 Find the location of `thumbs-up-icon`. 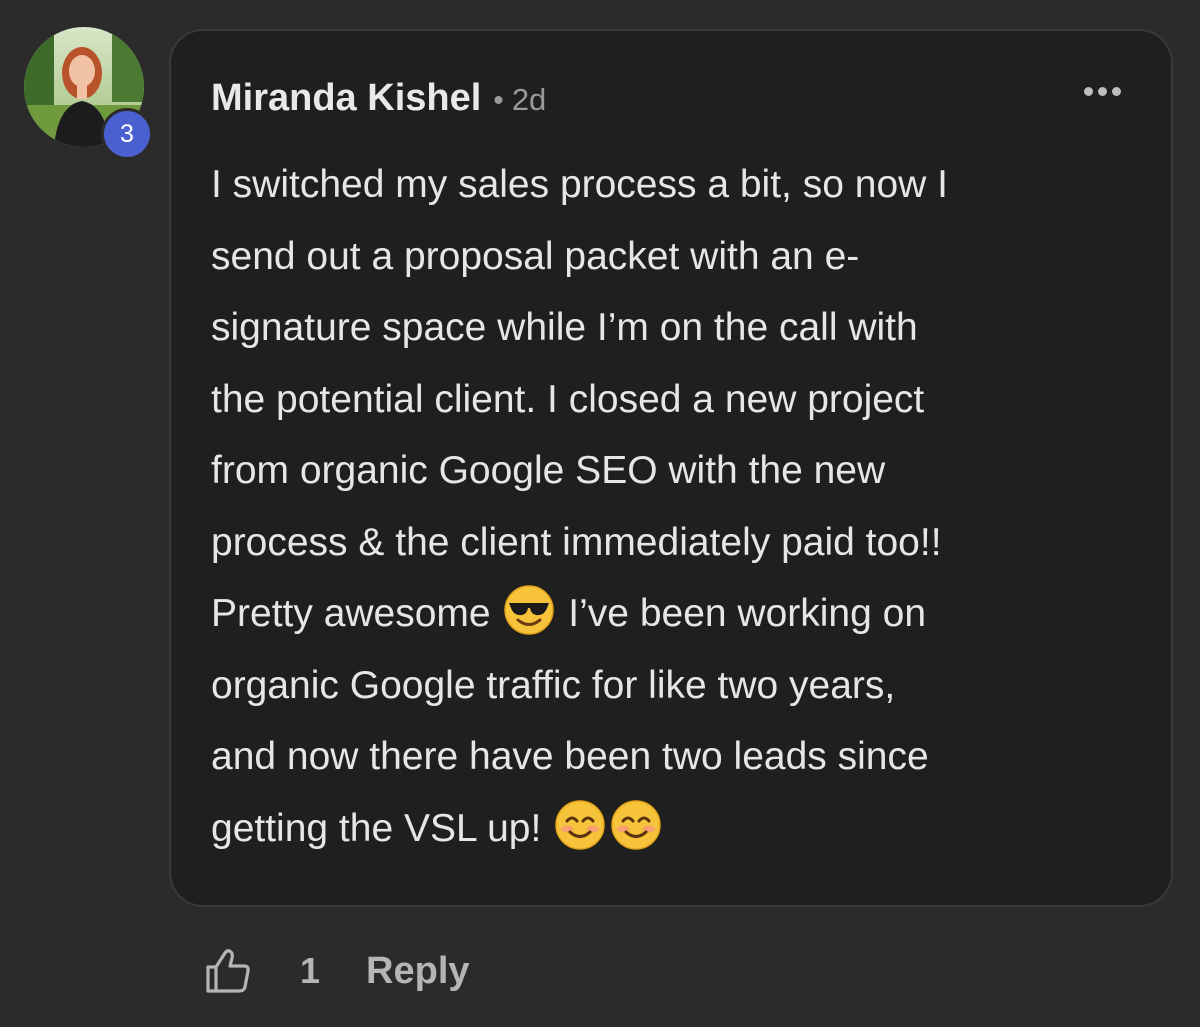

thumbs-up-icon is located at coordinates (228, 971).